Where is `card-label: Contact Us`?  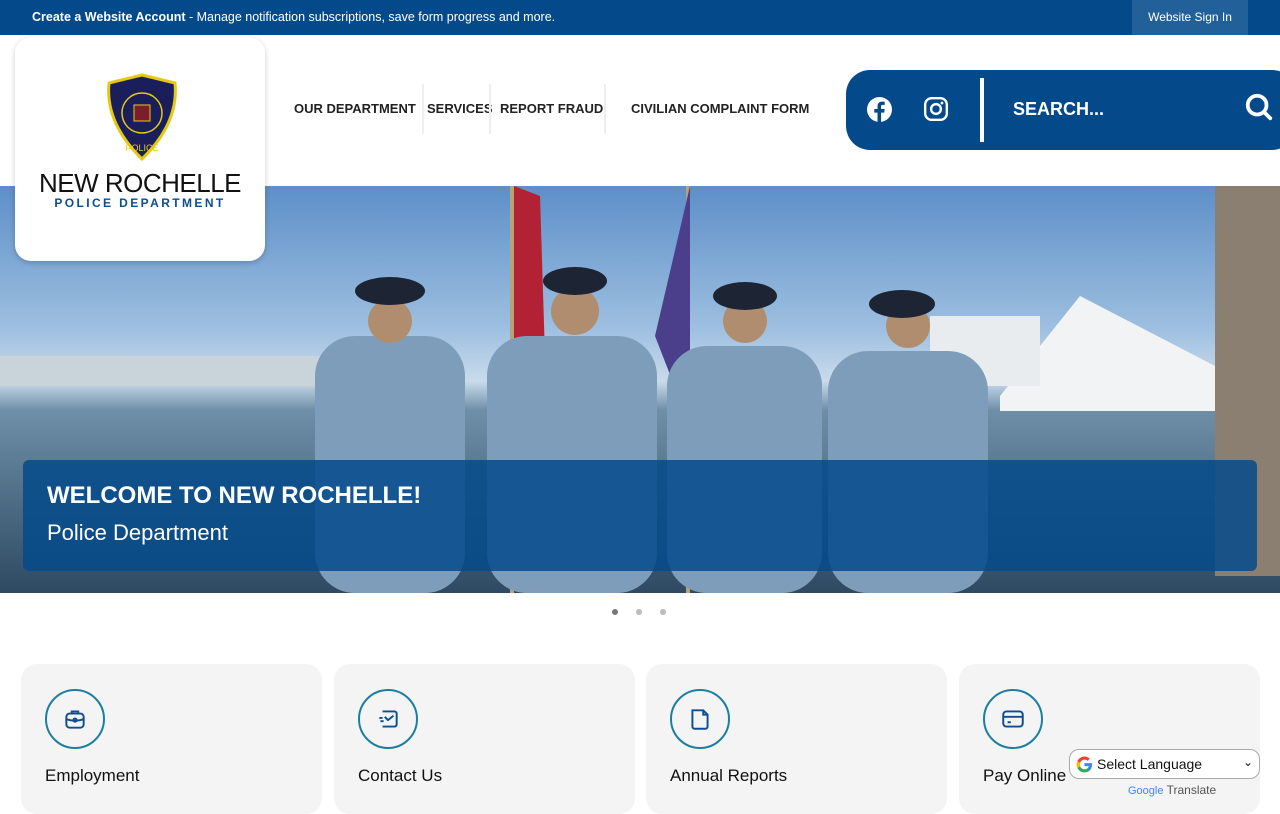 card-label: Contact Us is located at coordinates (400, 775).